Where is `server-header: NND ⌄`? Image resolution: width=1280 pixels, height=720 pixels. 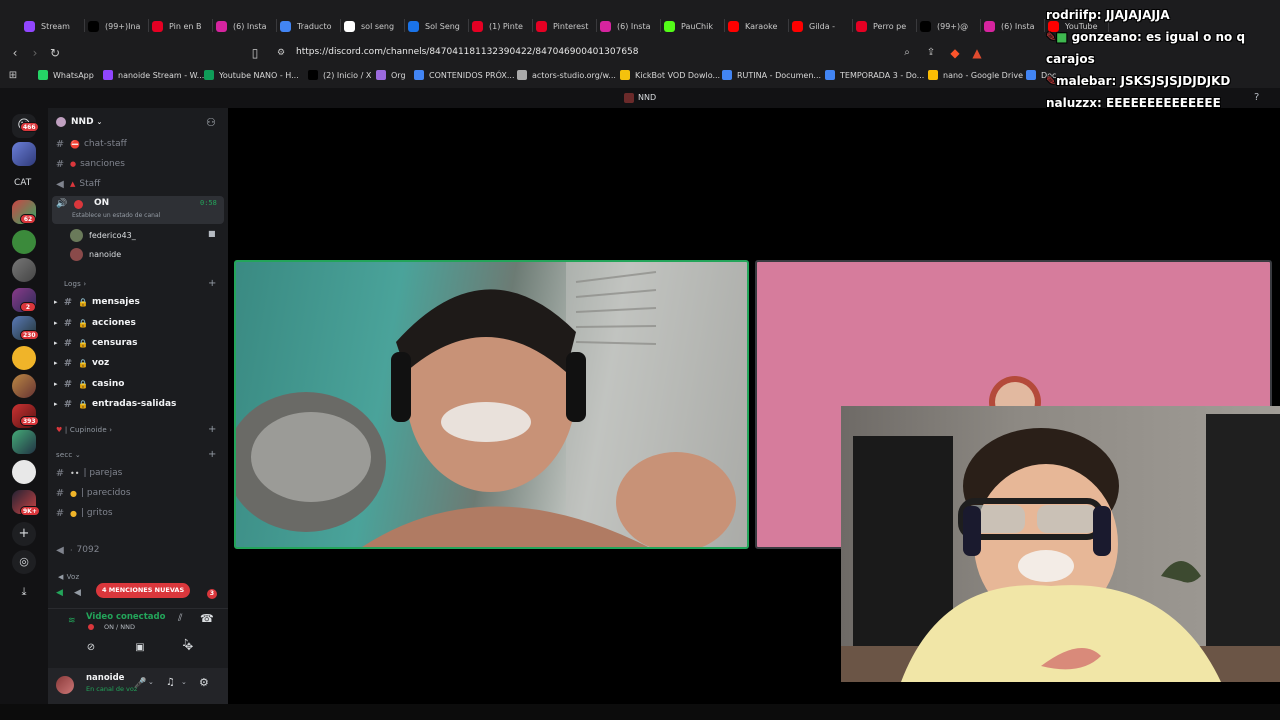
server-header: NND ⌄ is located at coordinates (79, 122).